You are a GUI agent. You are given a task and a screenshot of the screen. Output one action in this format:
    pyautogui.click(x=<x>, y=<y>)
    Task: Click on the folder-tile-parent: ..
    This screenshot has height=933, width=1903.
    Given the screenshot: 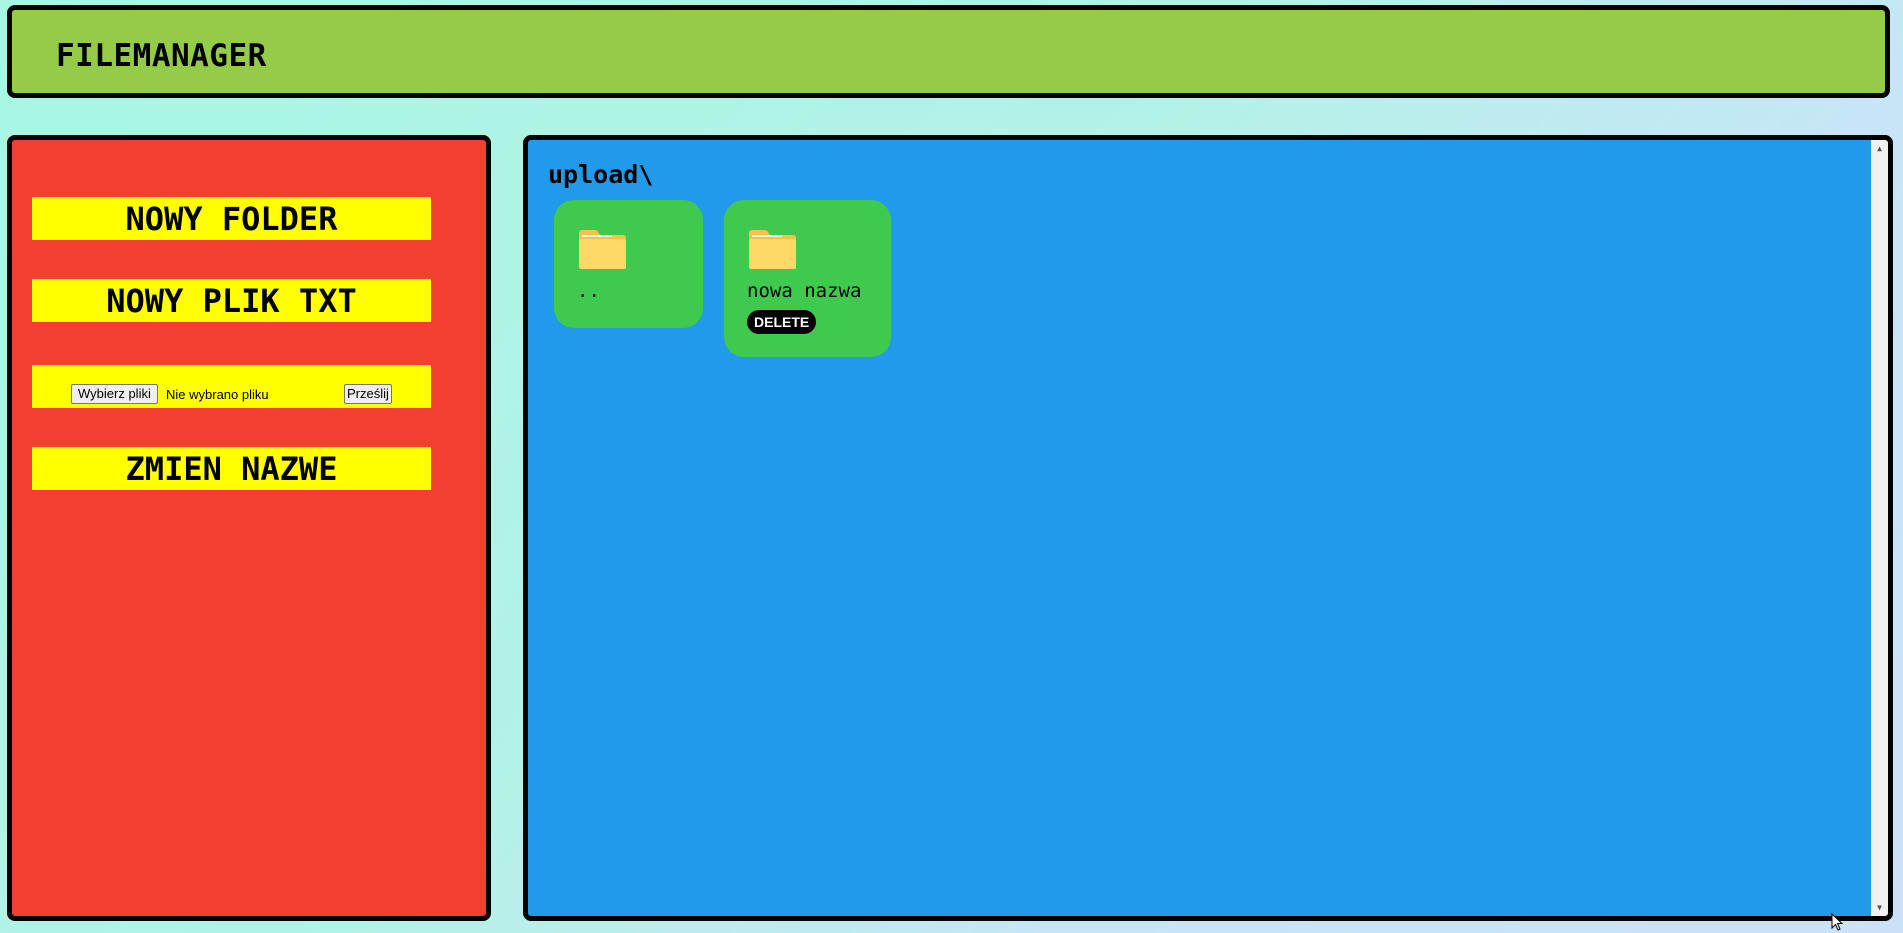 What is the action you would take?
    pyautogui.click(x=628, y=264)
    